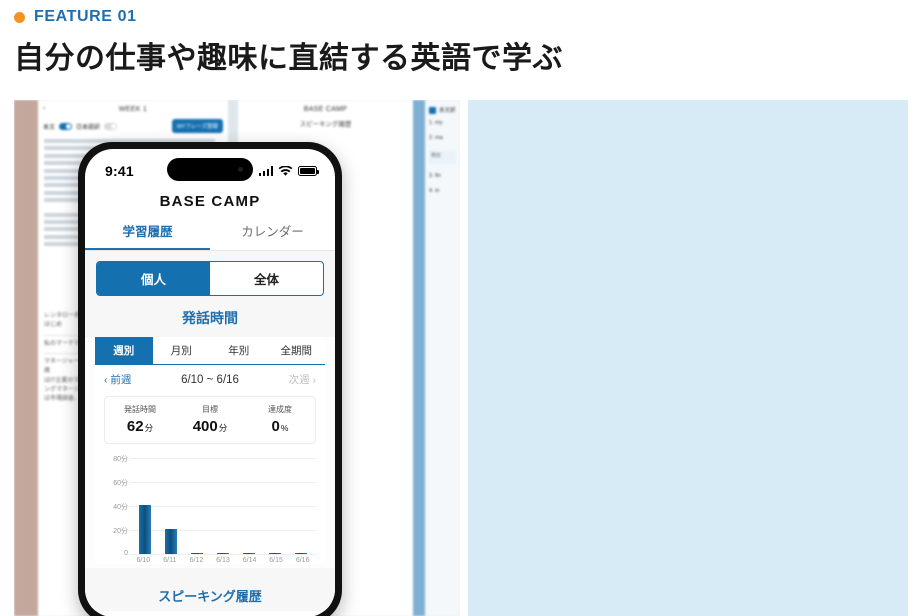  Describe the element at coordinates (135, 426) in the screenshot. I see `stat-number: 62` at that location.